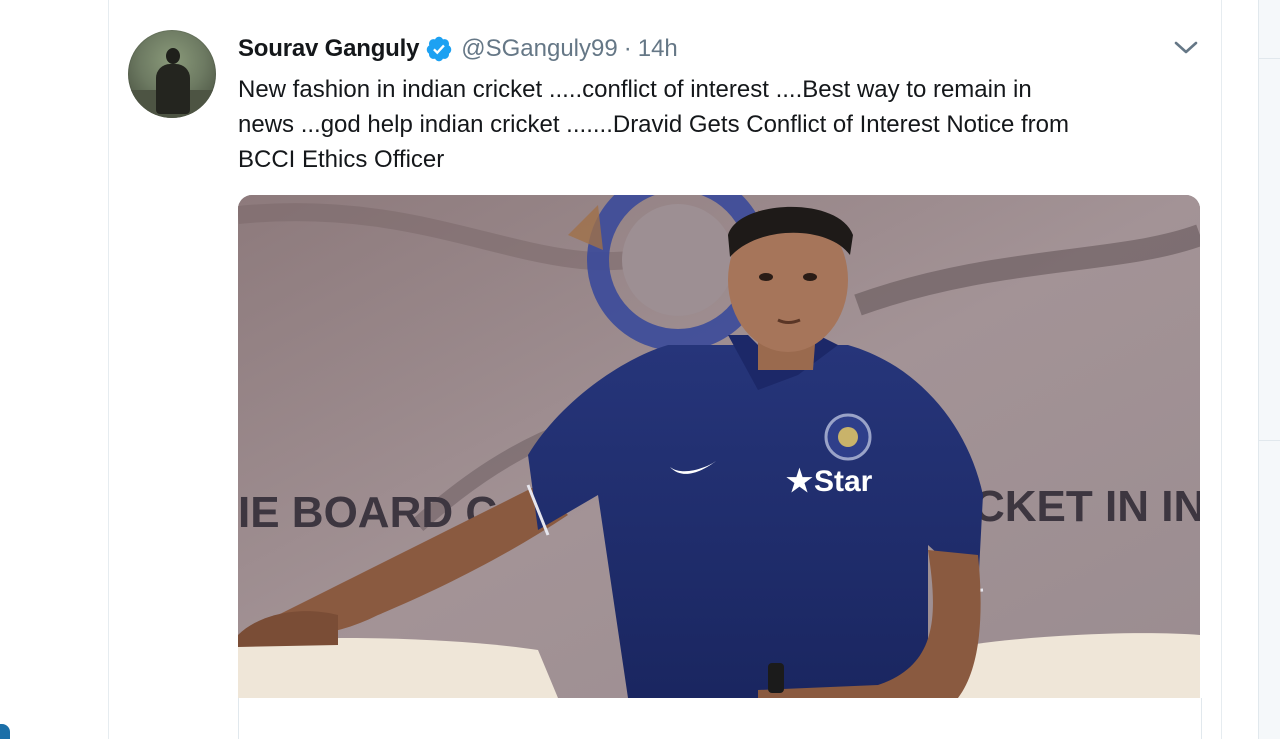 This screenshot has width=1280, height=739. What do you see at coordinates (658, 49) in the screenshot?
I see `timestamp: 14h` at bounding box center [658, 49].